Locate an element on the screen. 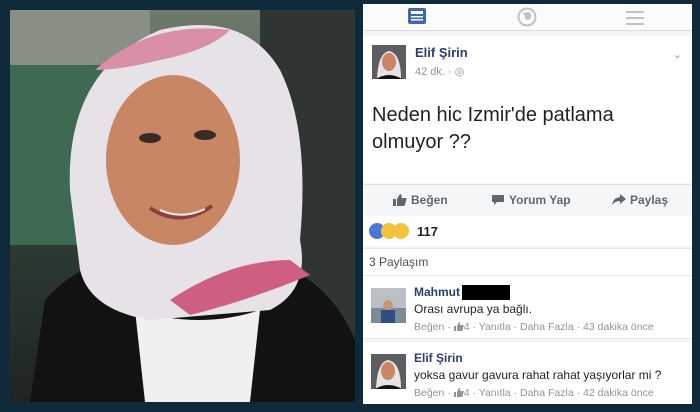  comment-author-name: Mahmut is located at coordinates (437, 292).